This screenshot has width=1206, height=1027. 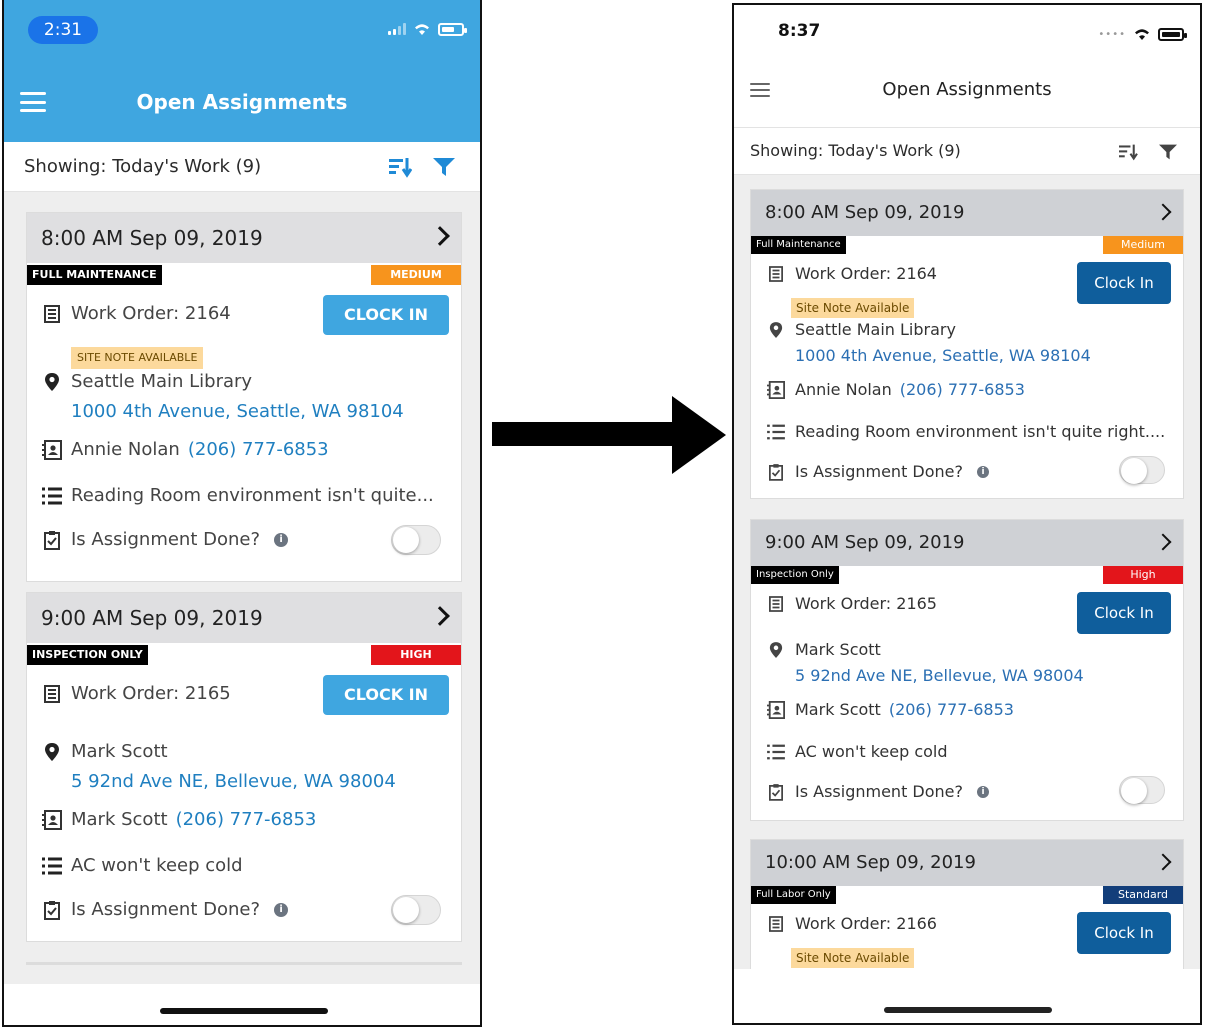 What do you see at coordinates (1143, 245) in the screenshot?
I see `priority-badge: Medium` at bounding box center [1143, 245].